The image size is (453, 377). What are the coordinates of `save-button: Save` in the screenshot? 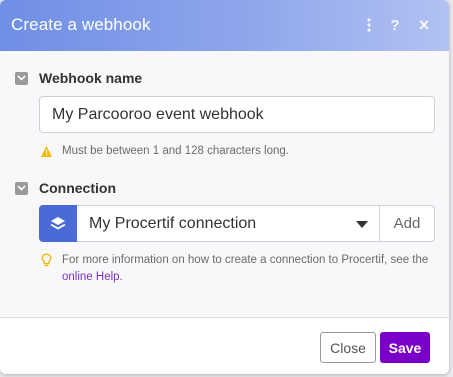 It's located at (405, 347).